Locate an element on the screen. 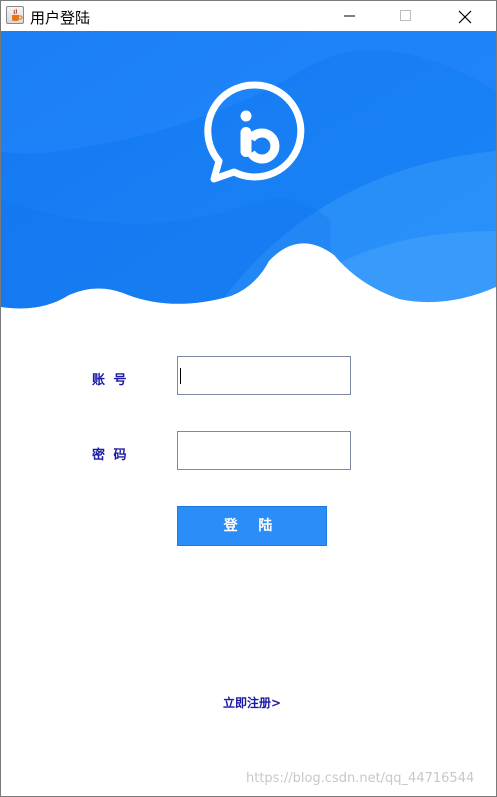 Image resolution: width=497 pixels, height=797 pixels. password-label: 密 码 is located at coordinates (110, 455).